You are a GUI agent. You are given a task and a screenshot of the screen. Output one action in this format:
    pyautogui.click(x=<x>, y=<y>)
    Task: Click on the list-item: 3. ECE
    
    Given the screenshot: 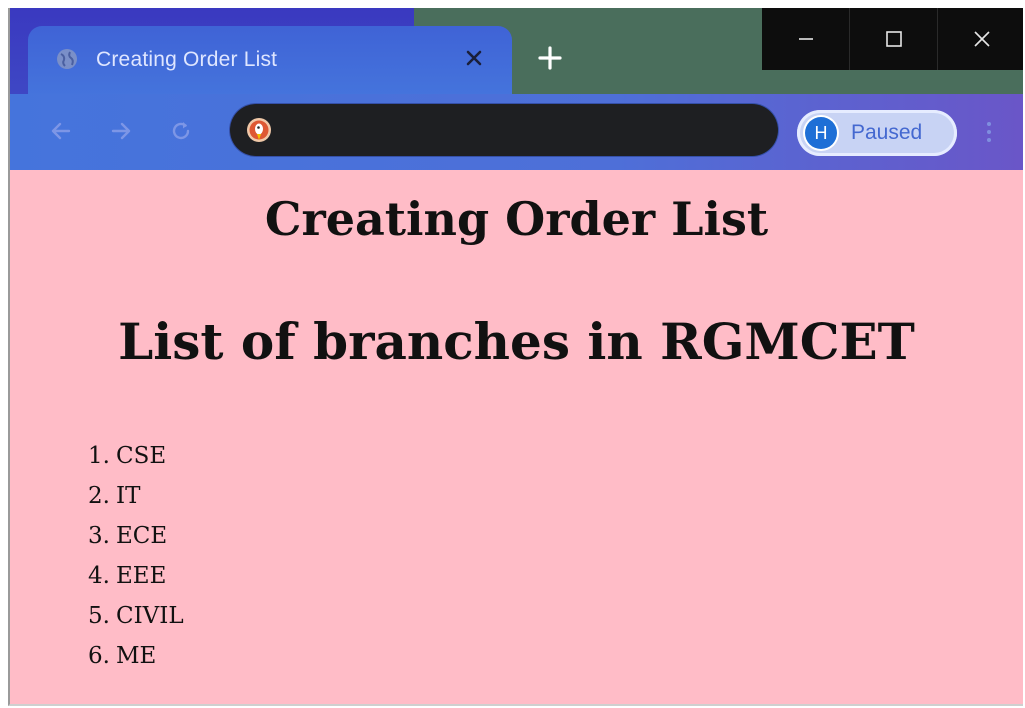 What is the action you would take?
    pyautogui.click(x=128, y=536)
    